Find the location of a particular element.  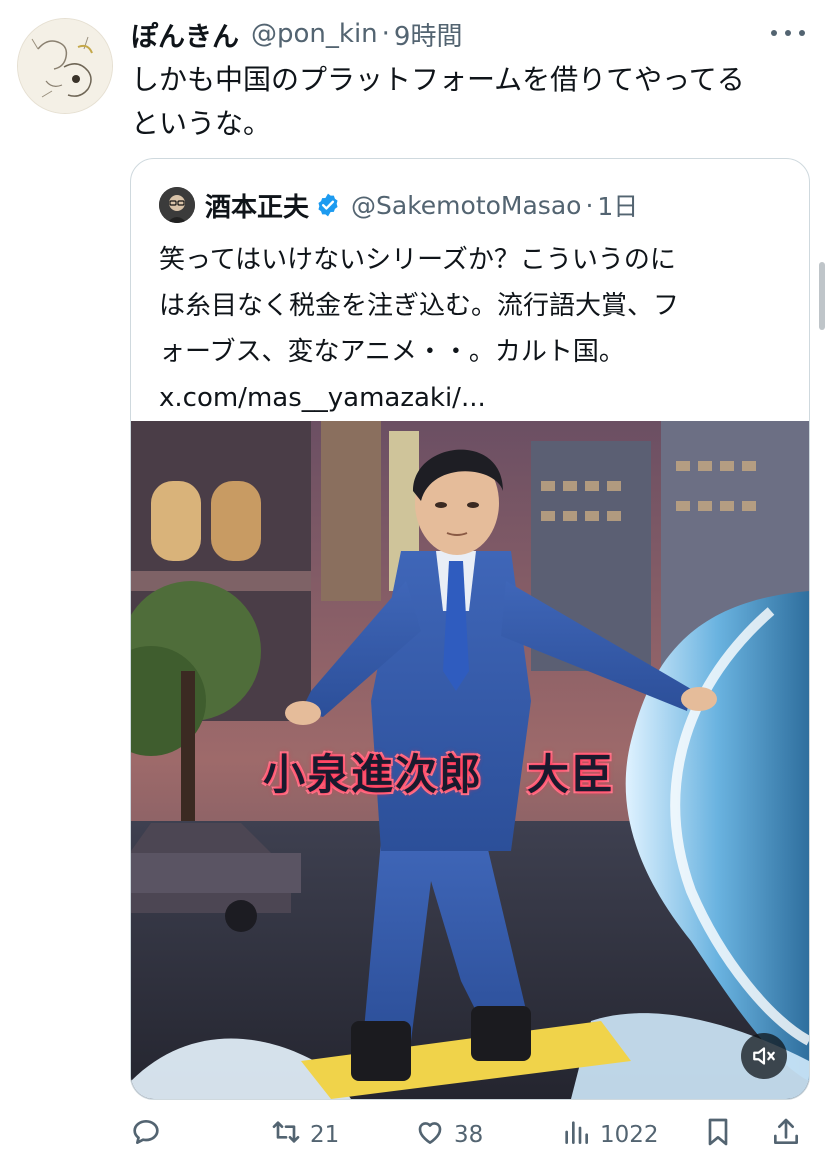

like-button: 38 is located at coordinates (448, 1135).